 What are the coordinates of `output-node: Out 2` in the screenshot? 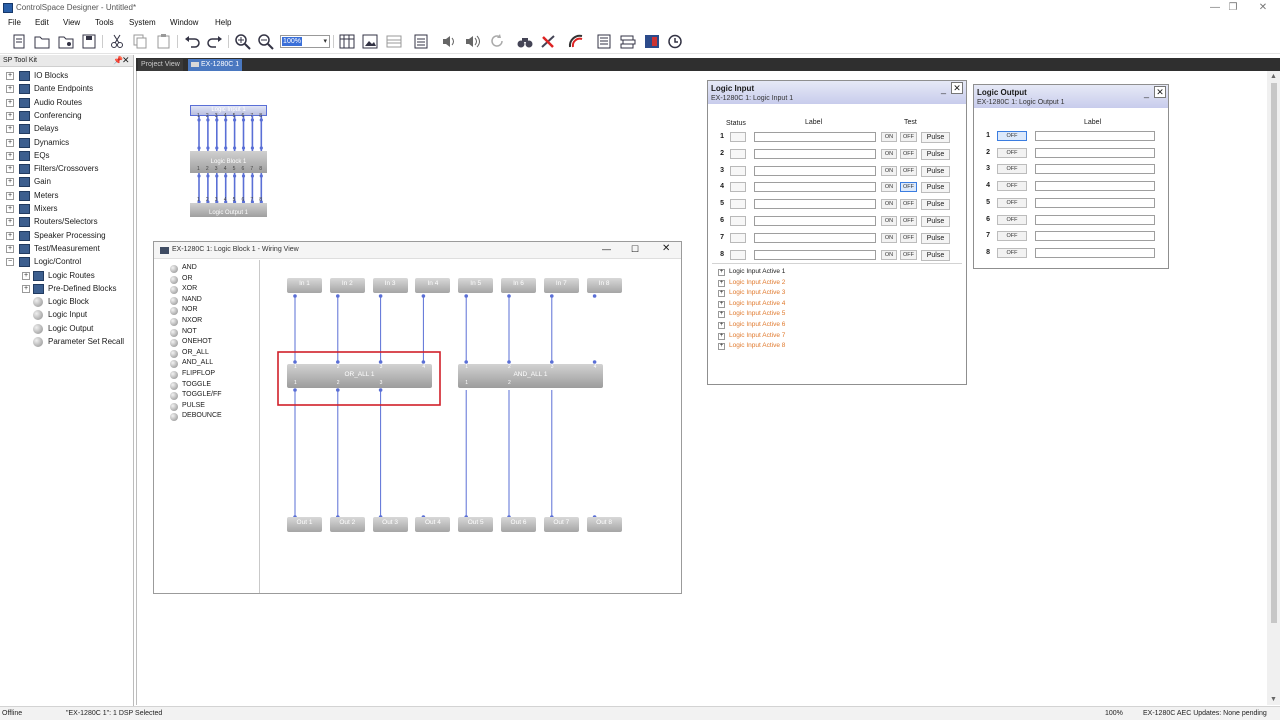 It's located at (347, 524).